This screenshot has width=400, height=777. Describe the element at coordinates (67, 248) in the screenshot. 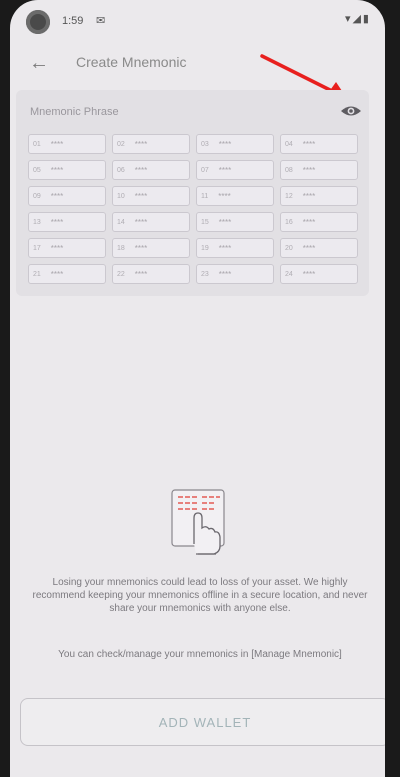

I see `mnemonic-word-cell: 17 ****` at that location.